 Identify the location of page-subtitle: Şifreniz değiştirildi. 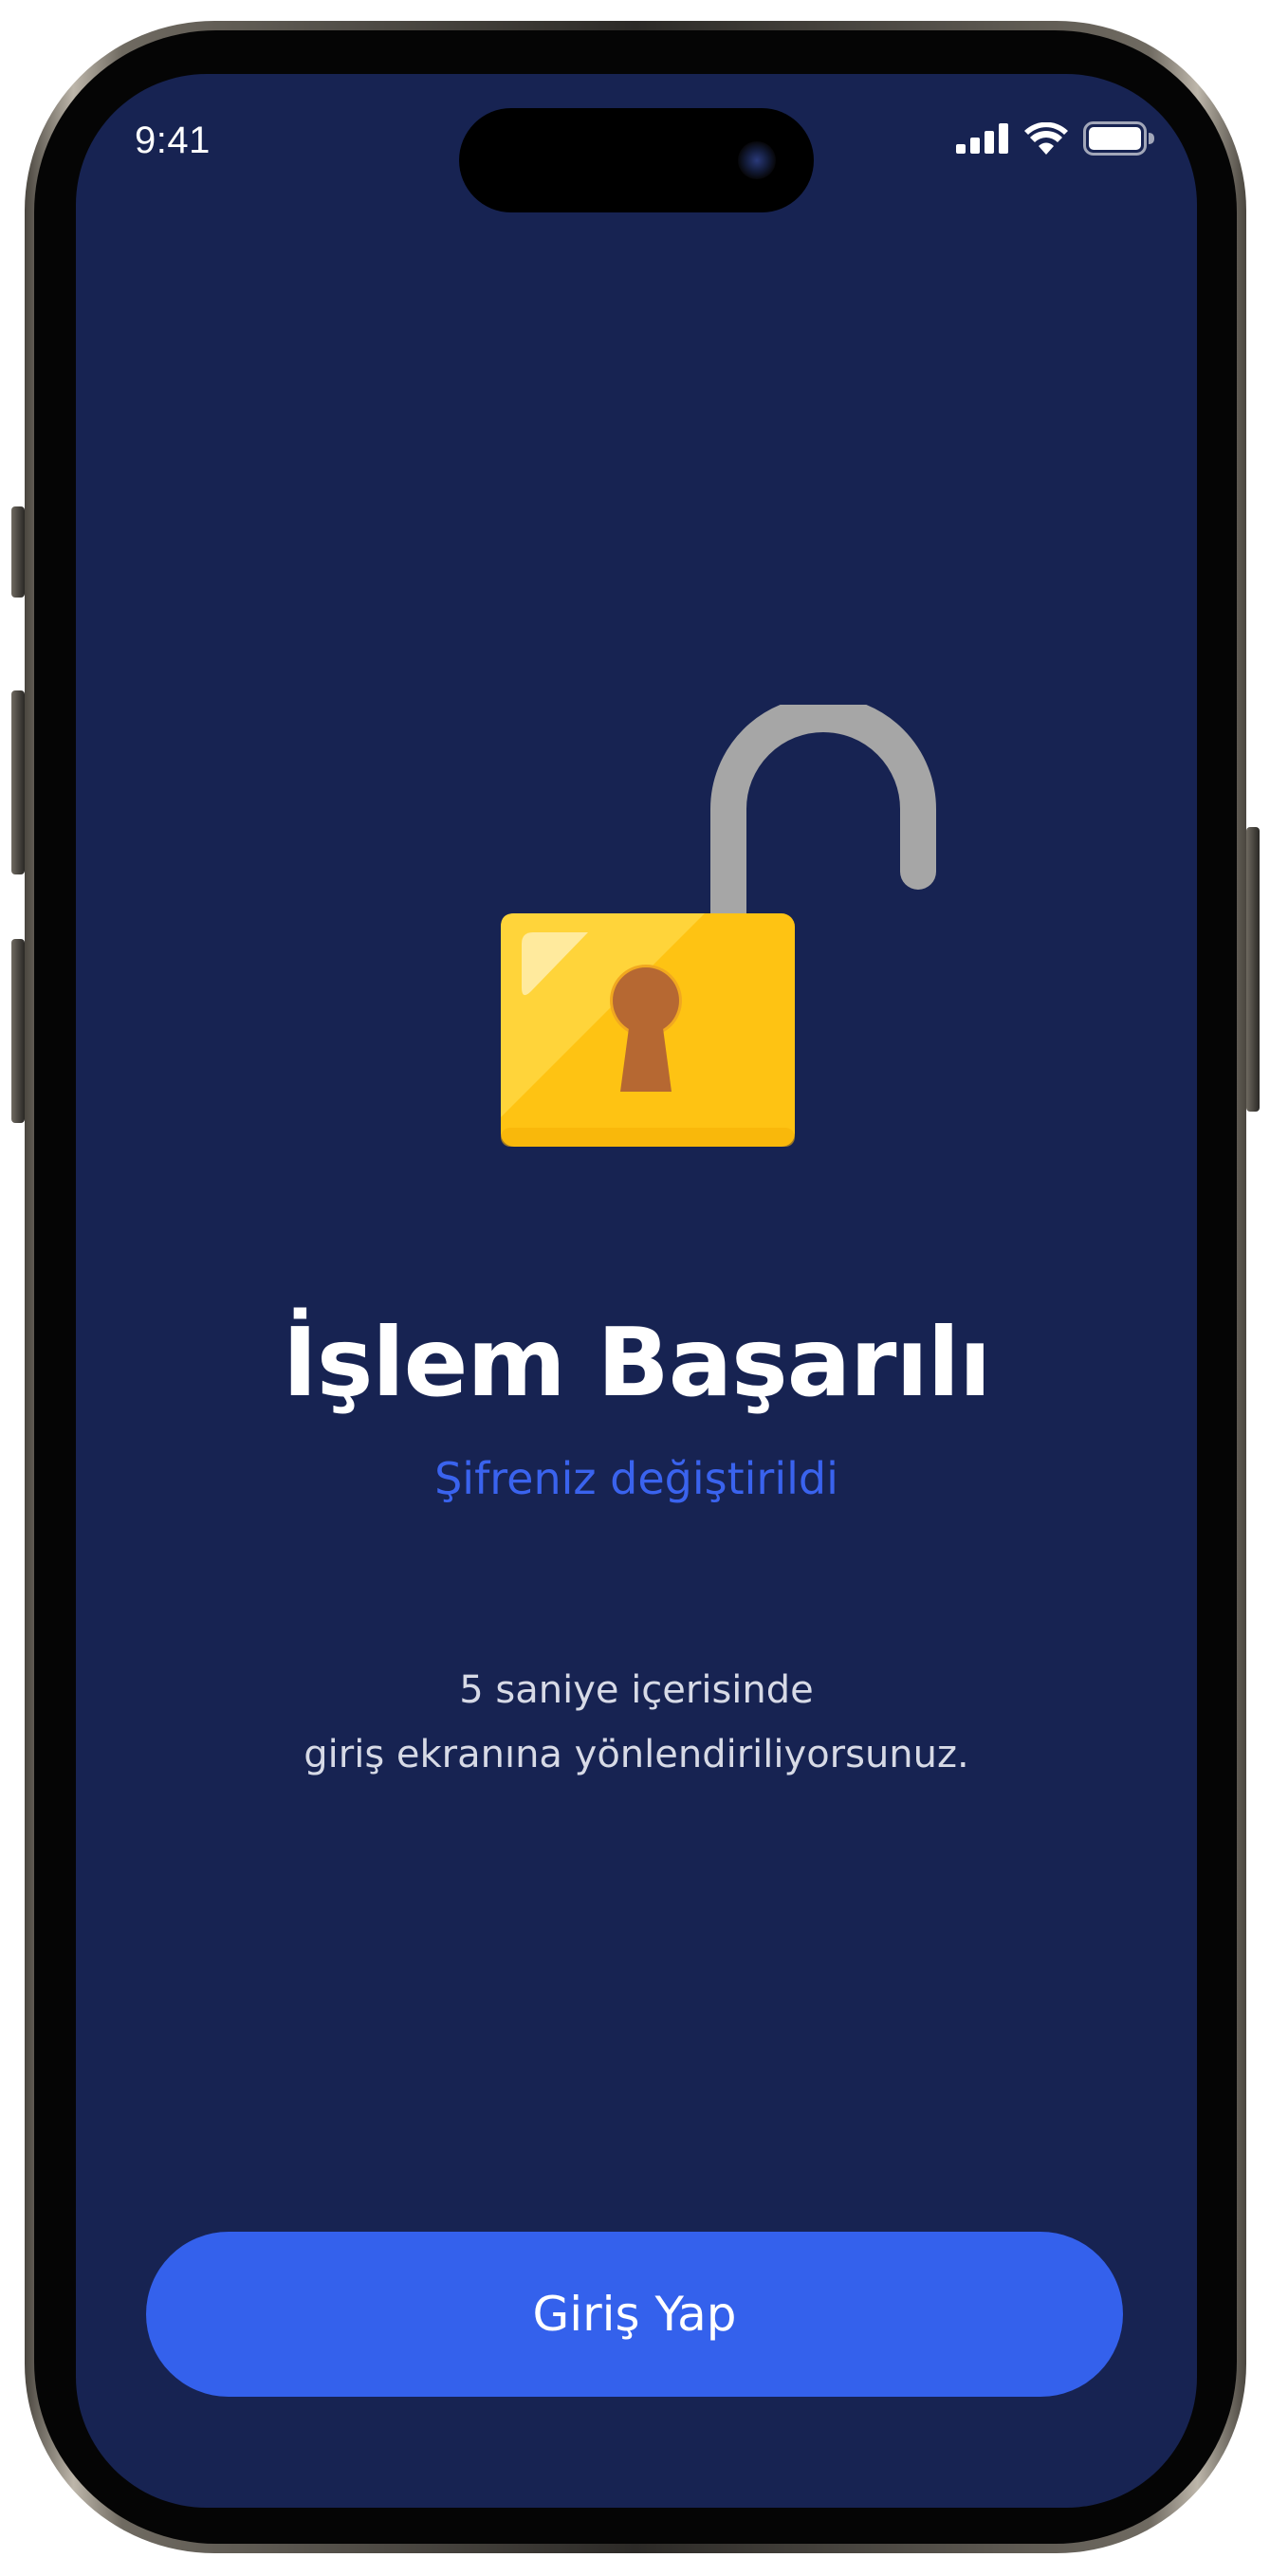
(636, 1478).